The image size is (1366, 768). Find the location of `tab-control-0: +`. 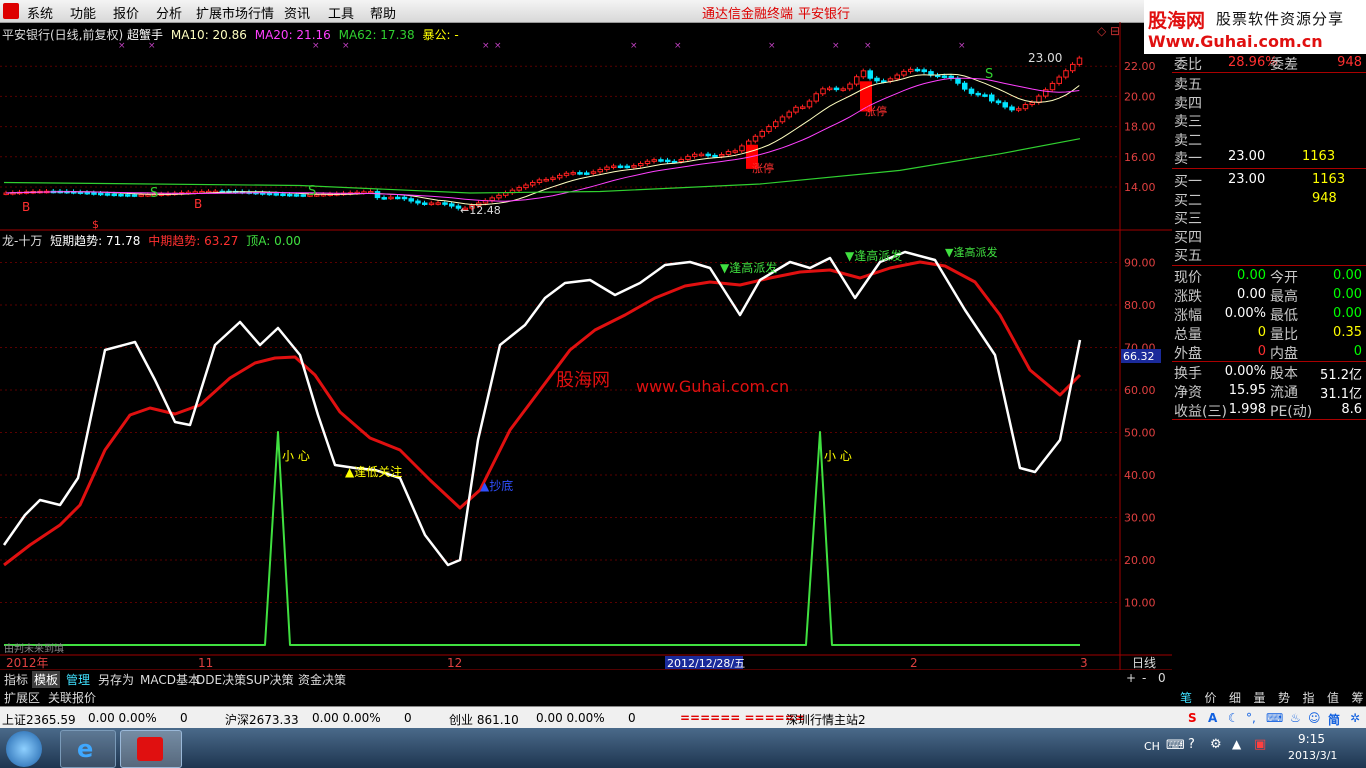

tab-control-0: + is located at coordinates (1131, 678).